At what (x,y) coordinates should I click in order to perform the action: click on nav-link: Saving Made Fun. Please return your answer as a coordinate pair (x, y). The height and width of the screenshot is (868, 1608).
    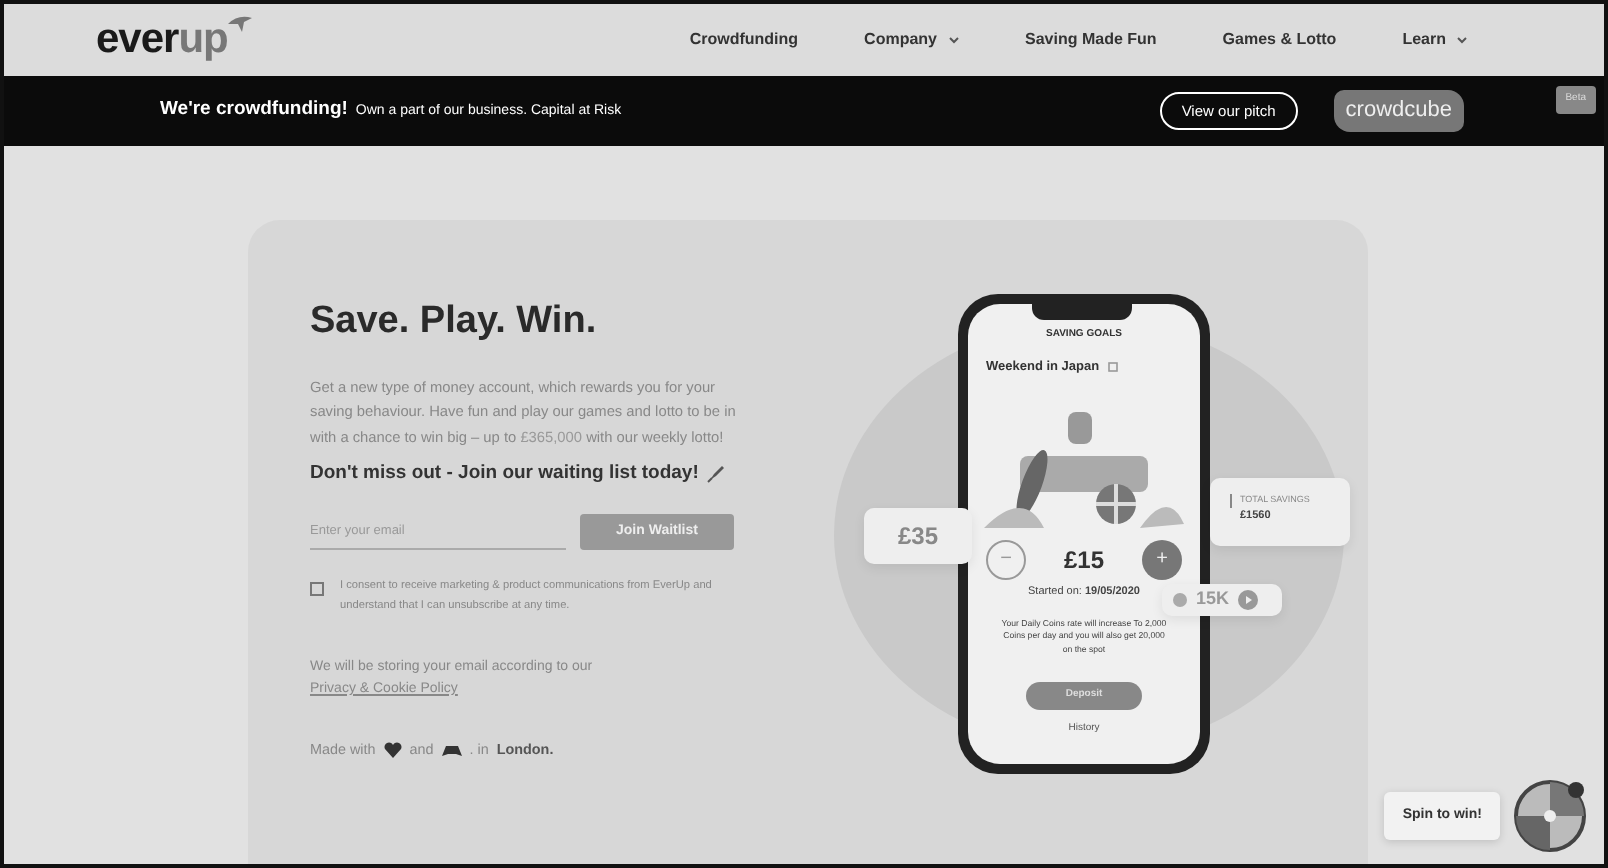
    Looking at the image, I should click on (1091, 40).